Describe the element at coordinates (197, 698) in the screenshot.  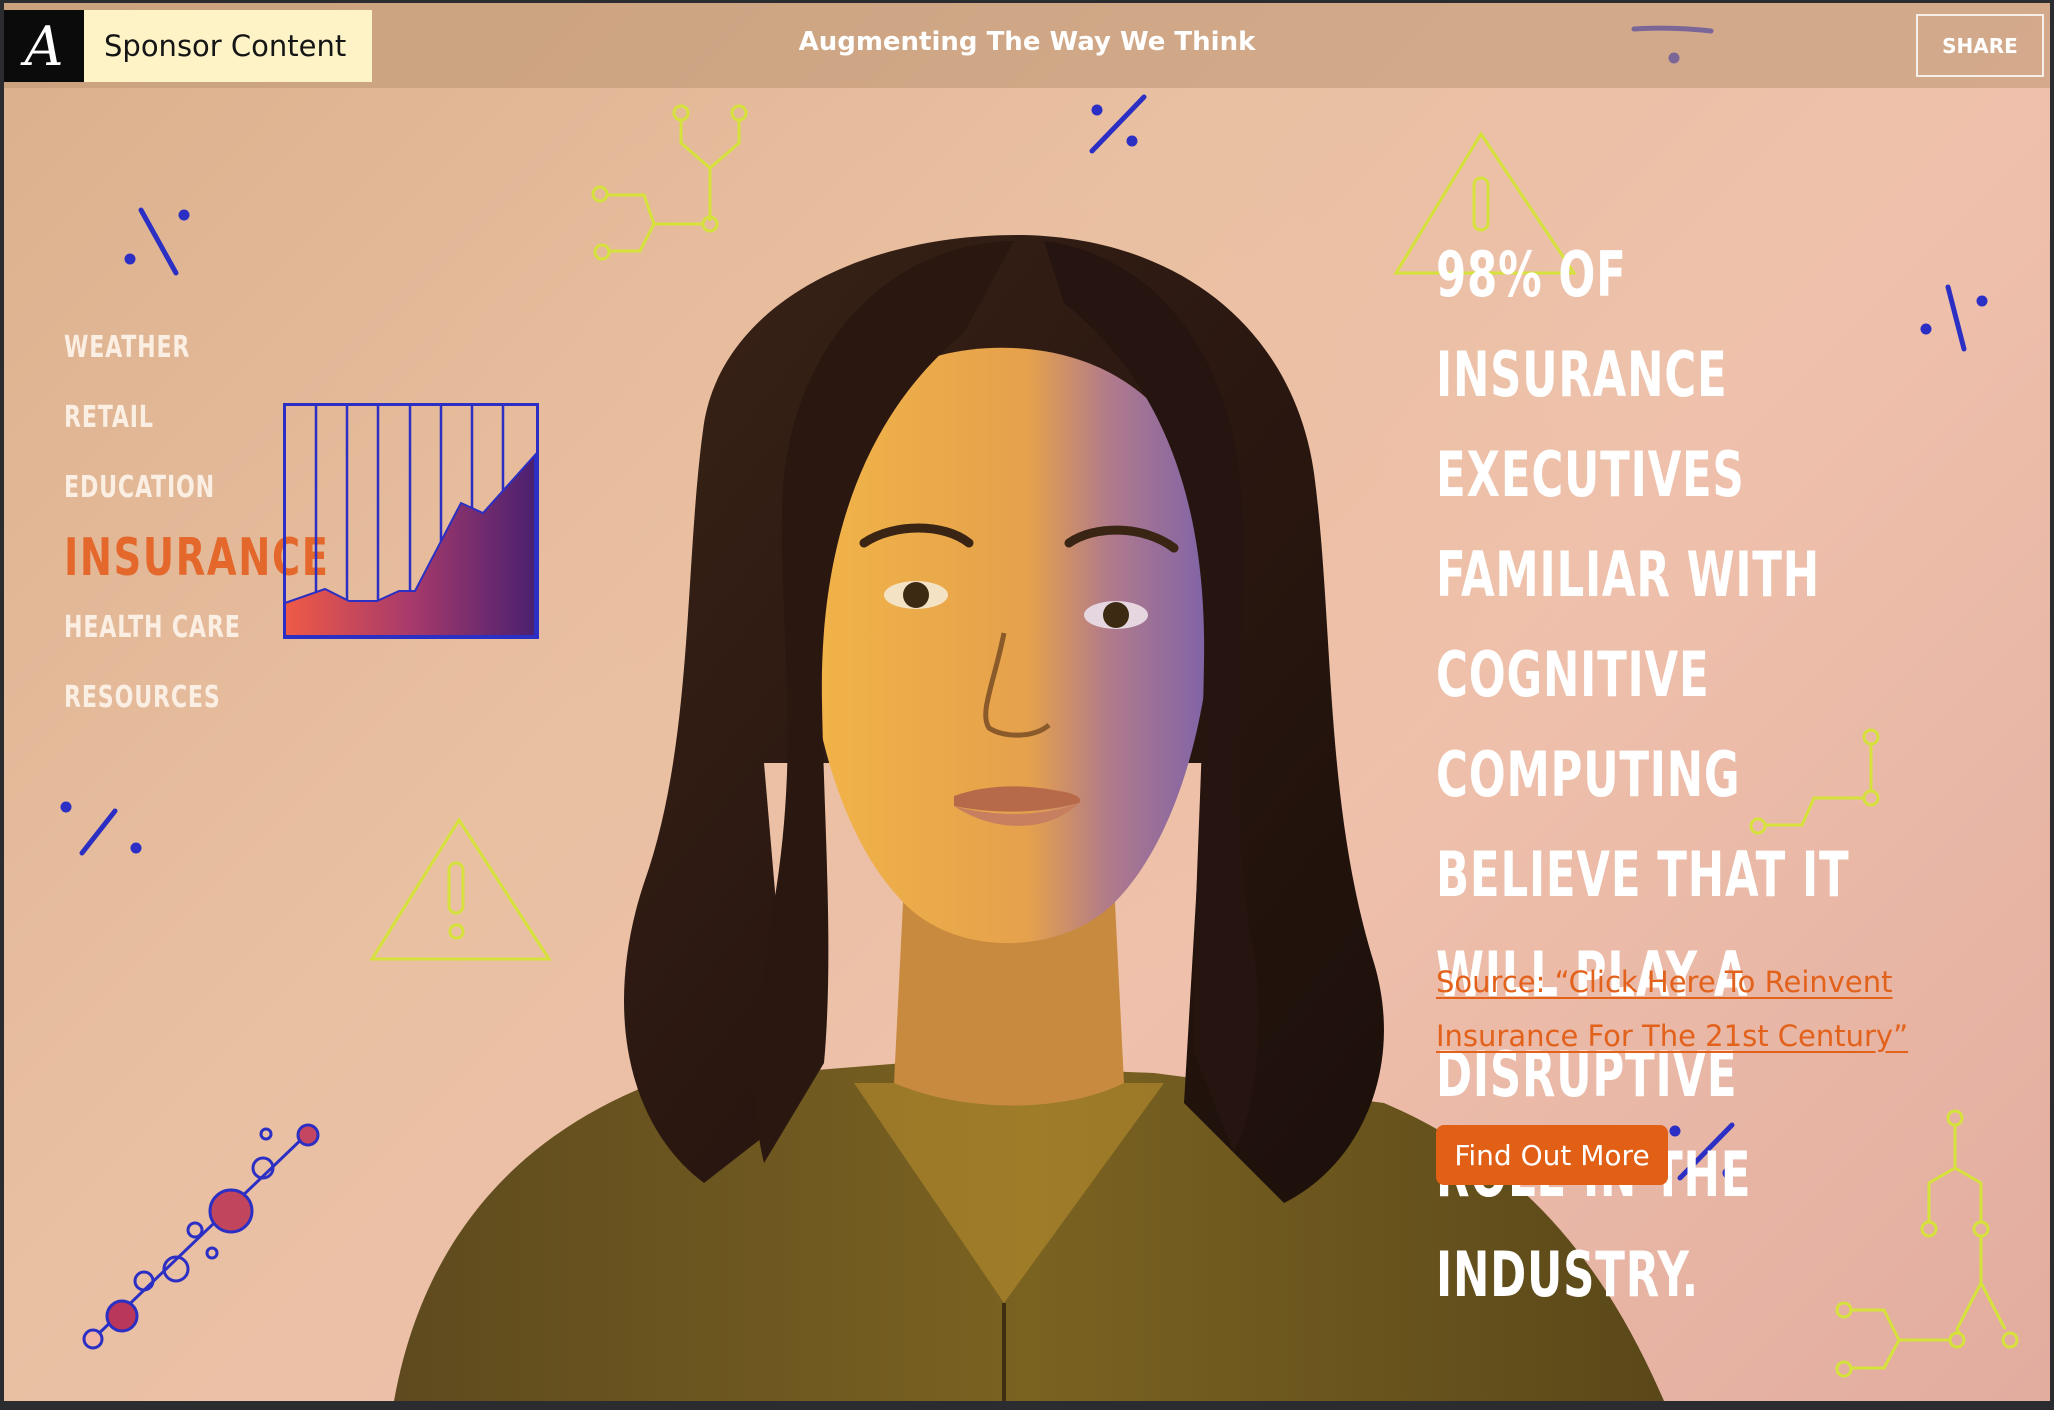
I see `nav-item-resources: RESOURCES` at that location.